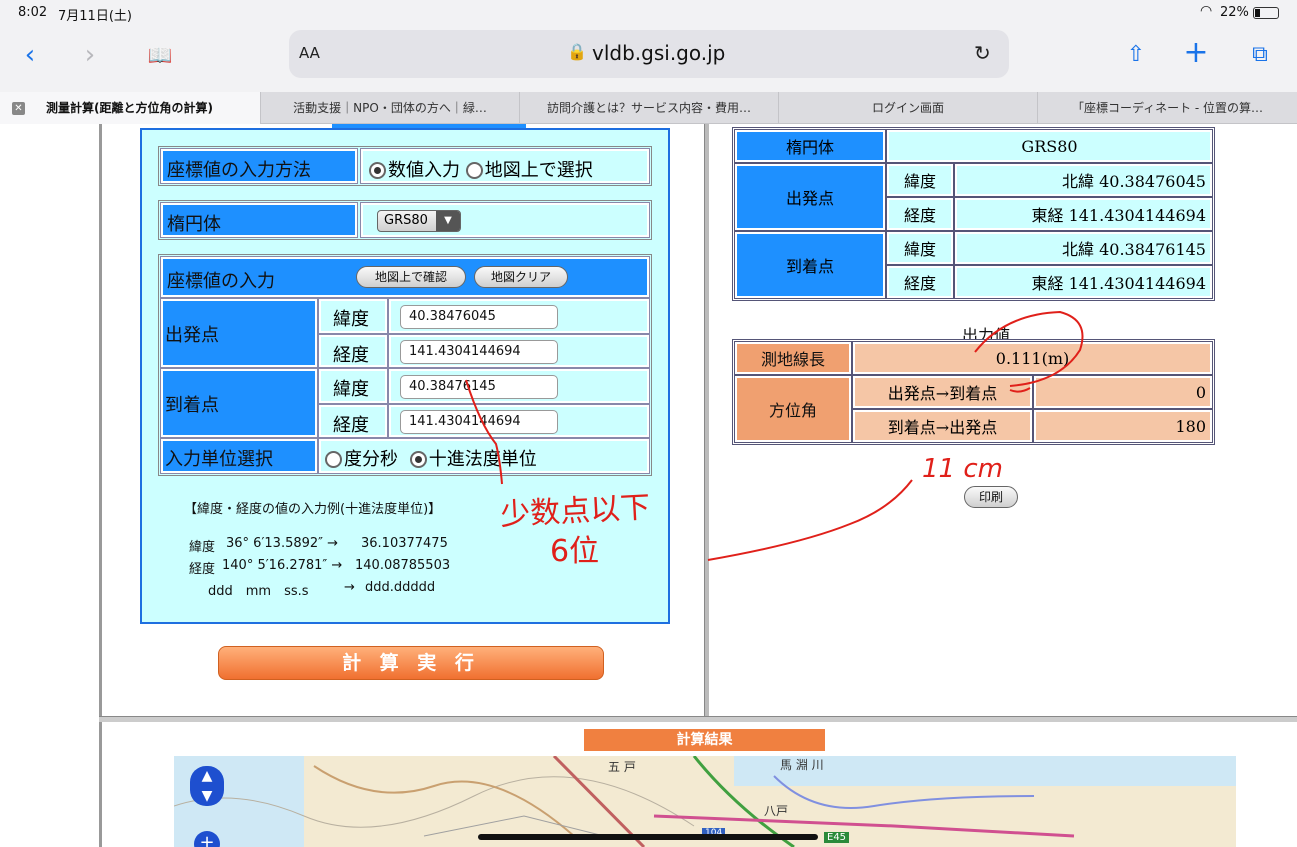 This screenshot has width=1297, height=847. Describe the element at coordinates (575, 551) in the screenshot. I see `handwritten-note-digits: 6位` at that location.